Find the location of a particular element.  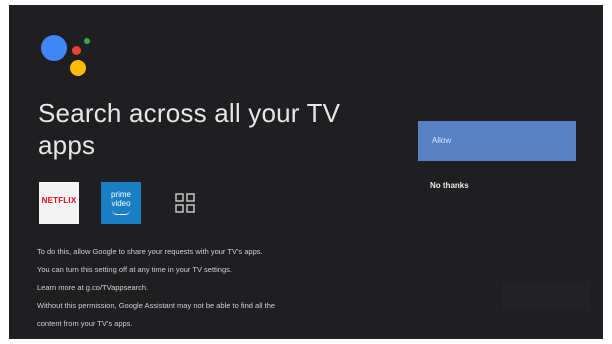

no-thanks-button: No thanks is located at coordinates (497, 188).